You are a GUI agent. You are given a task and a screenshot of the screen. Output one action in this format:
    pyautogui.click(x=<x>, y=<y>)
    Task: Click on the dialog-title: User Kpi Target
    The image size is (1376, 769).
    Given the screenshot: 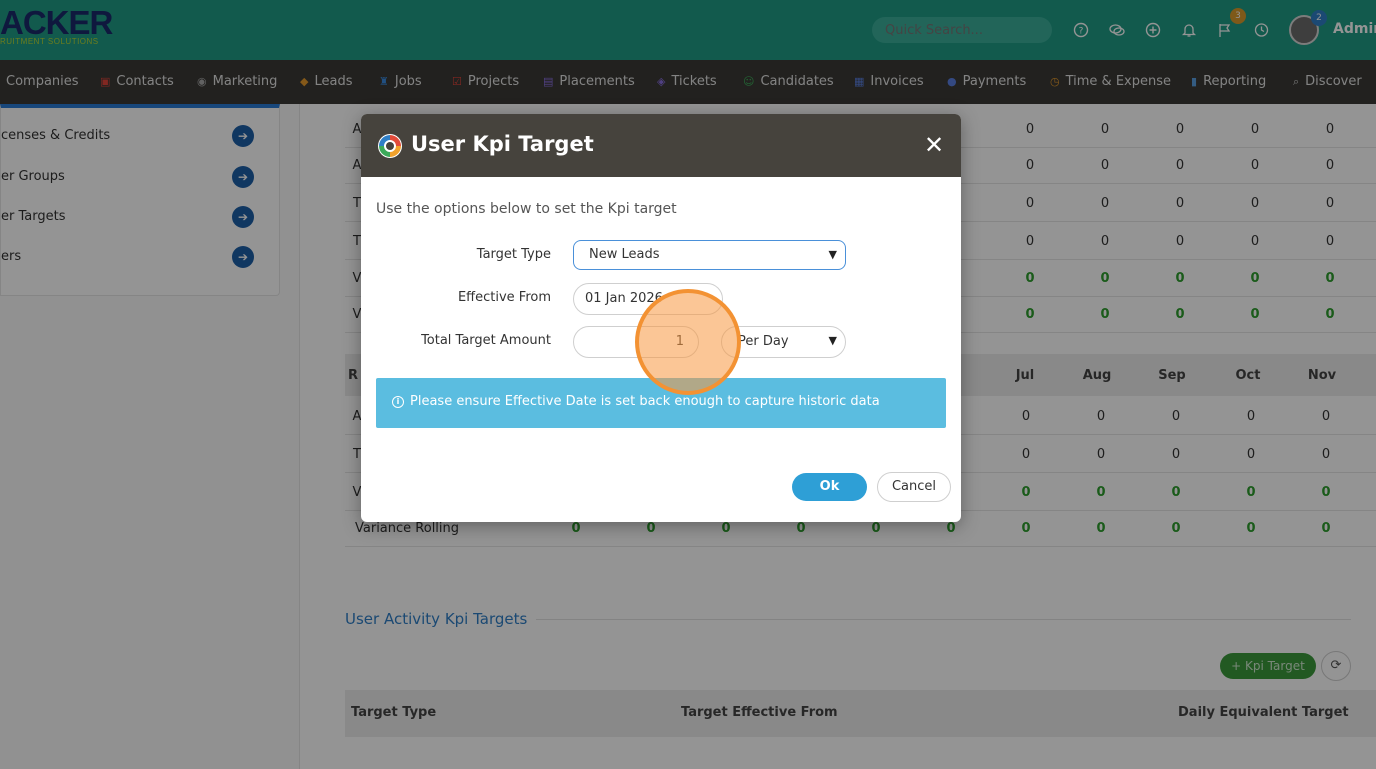 What is the action you would take?
    pyautogui.click(x=502, y=144)
    